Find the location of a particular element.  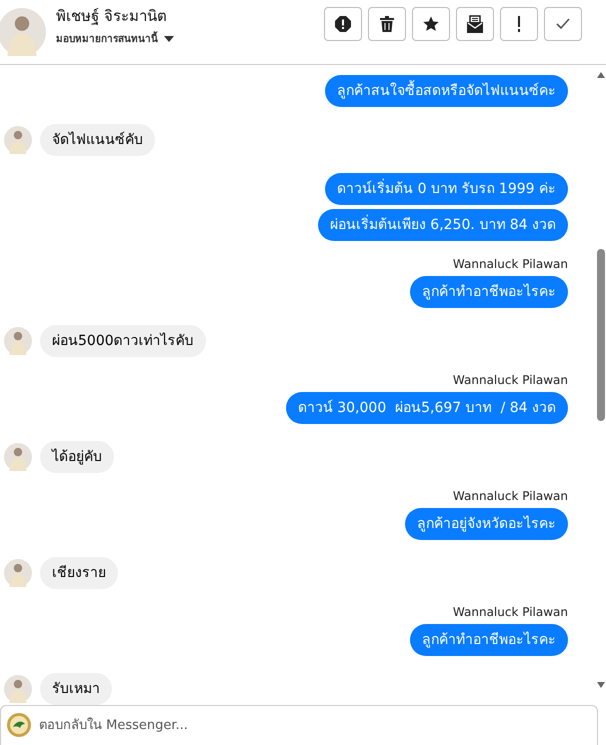

received-message: รับเหมา is located at coordinates (76, 689).